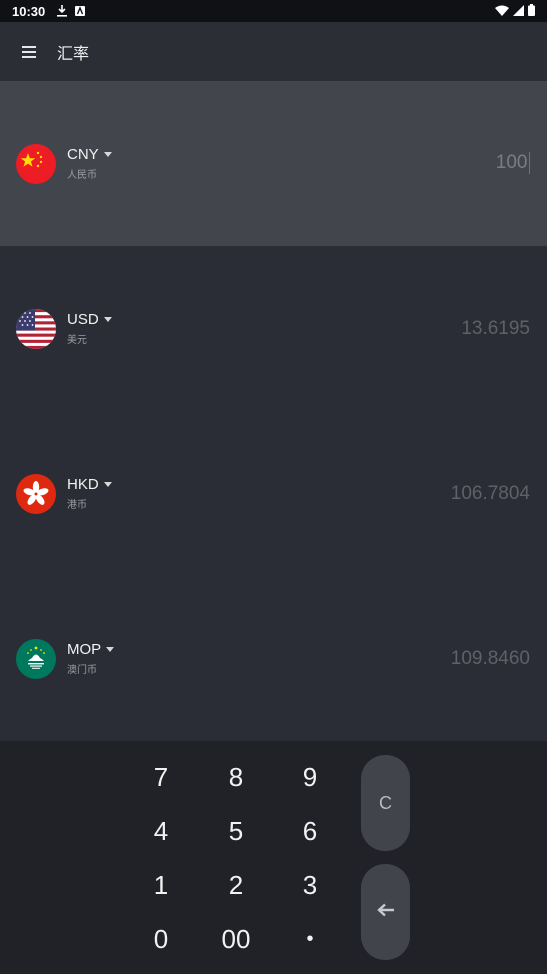 This screenshot has height=974, width=547. Describe the element at coordinates (77, 505) in the screenshot. I see `currency-name: 港币` at that location.